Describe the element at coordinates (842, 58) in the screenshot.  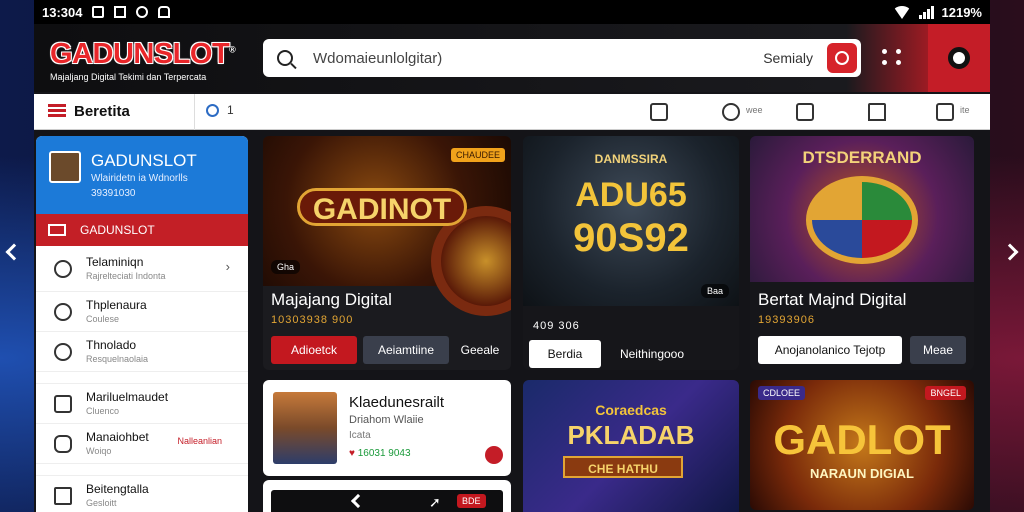
I see `search-submit-button` at that location.